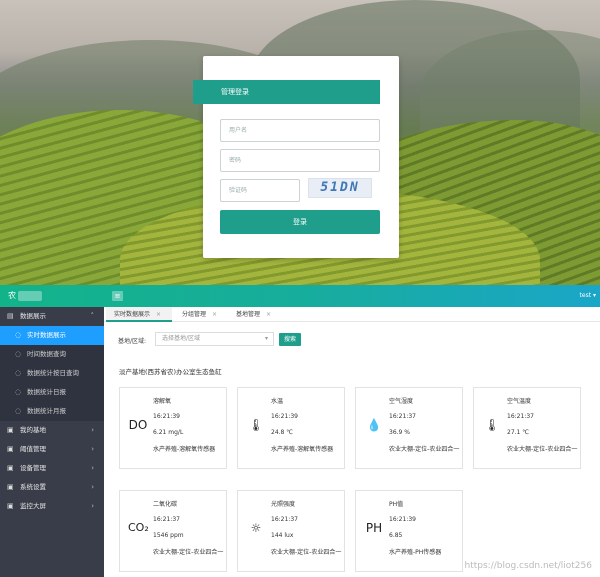 This screenshot has height=577, width=600. I want to click on select-placeholder: 选择基地/区域, so click(181, 338).